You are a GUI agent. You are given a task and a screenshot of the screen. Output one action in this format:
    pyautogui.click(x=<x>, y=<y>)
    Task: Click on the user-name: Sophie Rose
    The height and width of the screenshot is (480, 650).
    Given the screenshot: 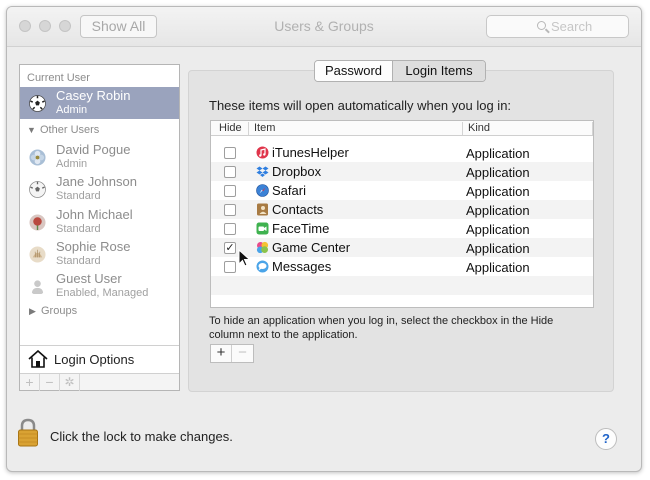 What is the action you would take?
    pyautogui.click(x=93, y=246)
    